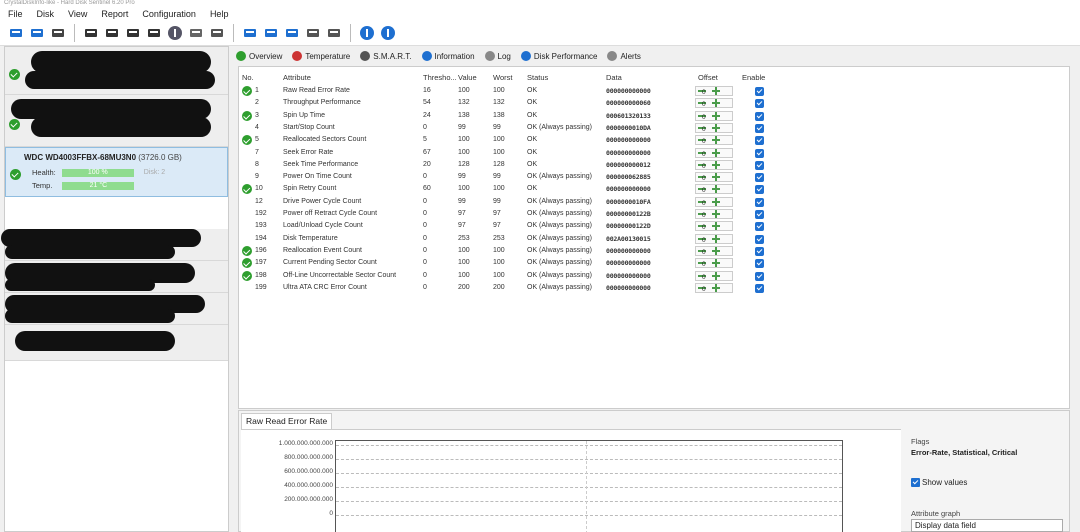  I want to click on menu-item-disk: Disk, so click(46, 14).